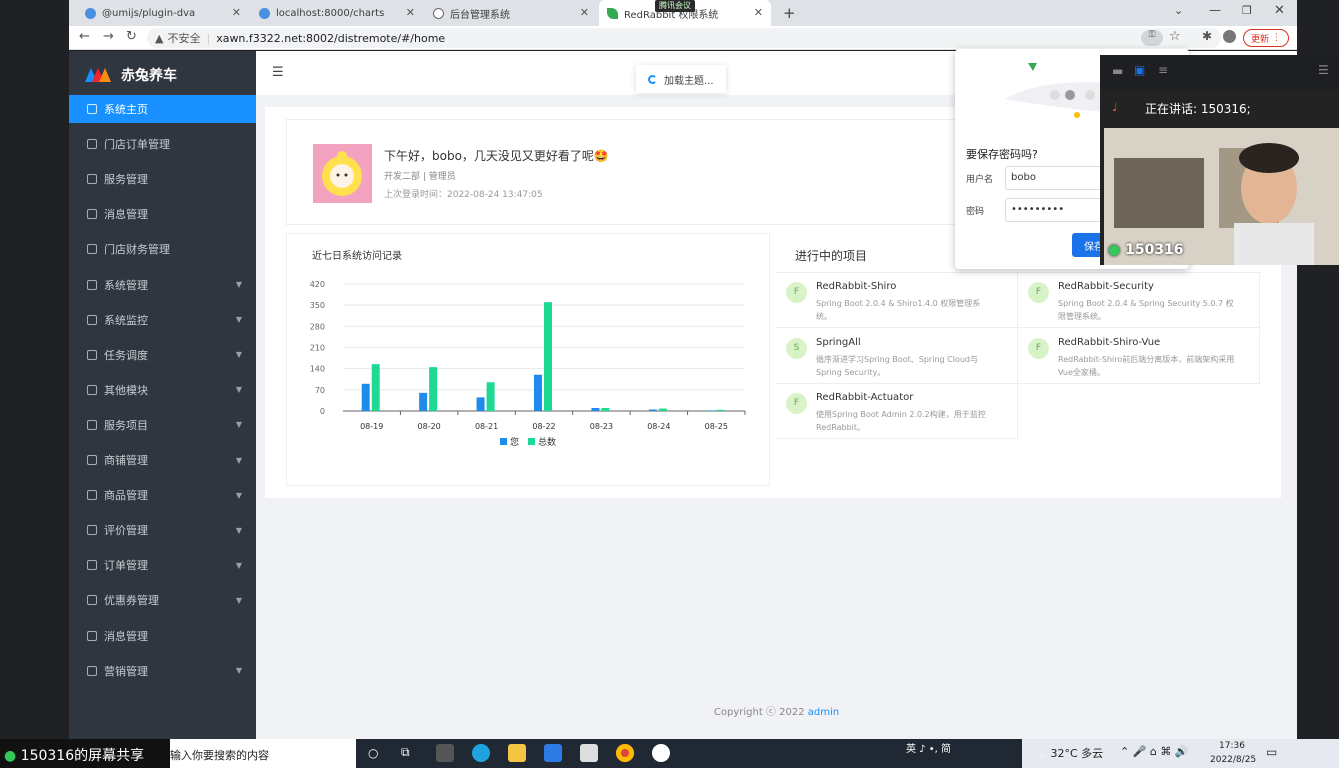 The width and height of the screenshot is (1339, 768). Describe the element at coordinates (1229, 36) in the screenshot. I see `profile-avatar-icon` at that location.